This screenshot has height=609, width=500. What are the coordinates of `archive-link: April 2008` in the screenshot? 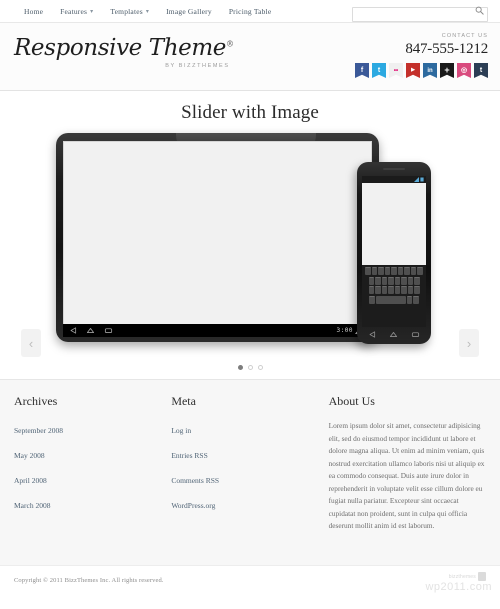 It's located at (30, 480).